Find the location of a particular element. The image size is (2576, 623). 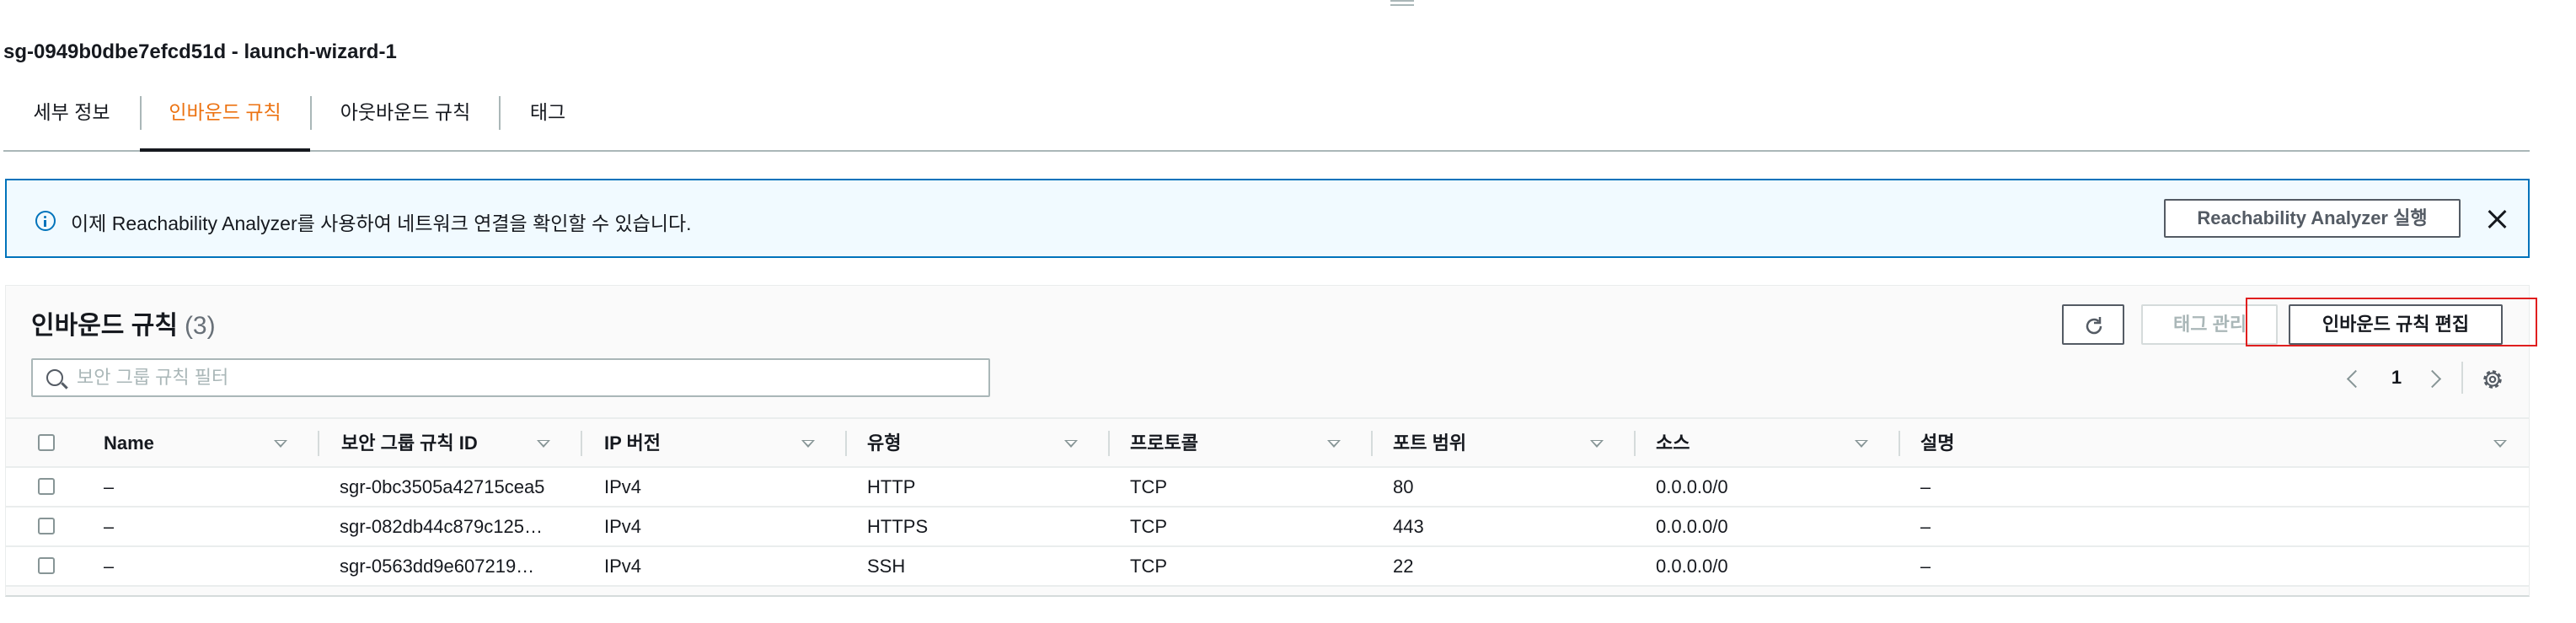

column-header-protocol: 프로토콜 is located at coordinates (1164, 444).